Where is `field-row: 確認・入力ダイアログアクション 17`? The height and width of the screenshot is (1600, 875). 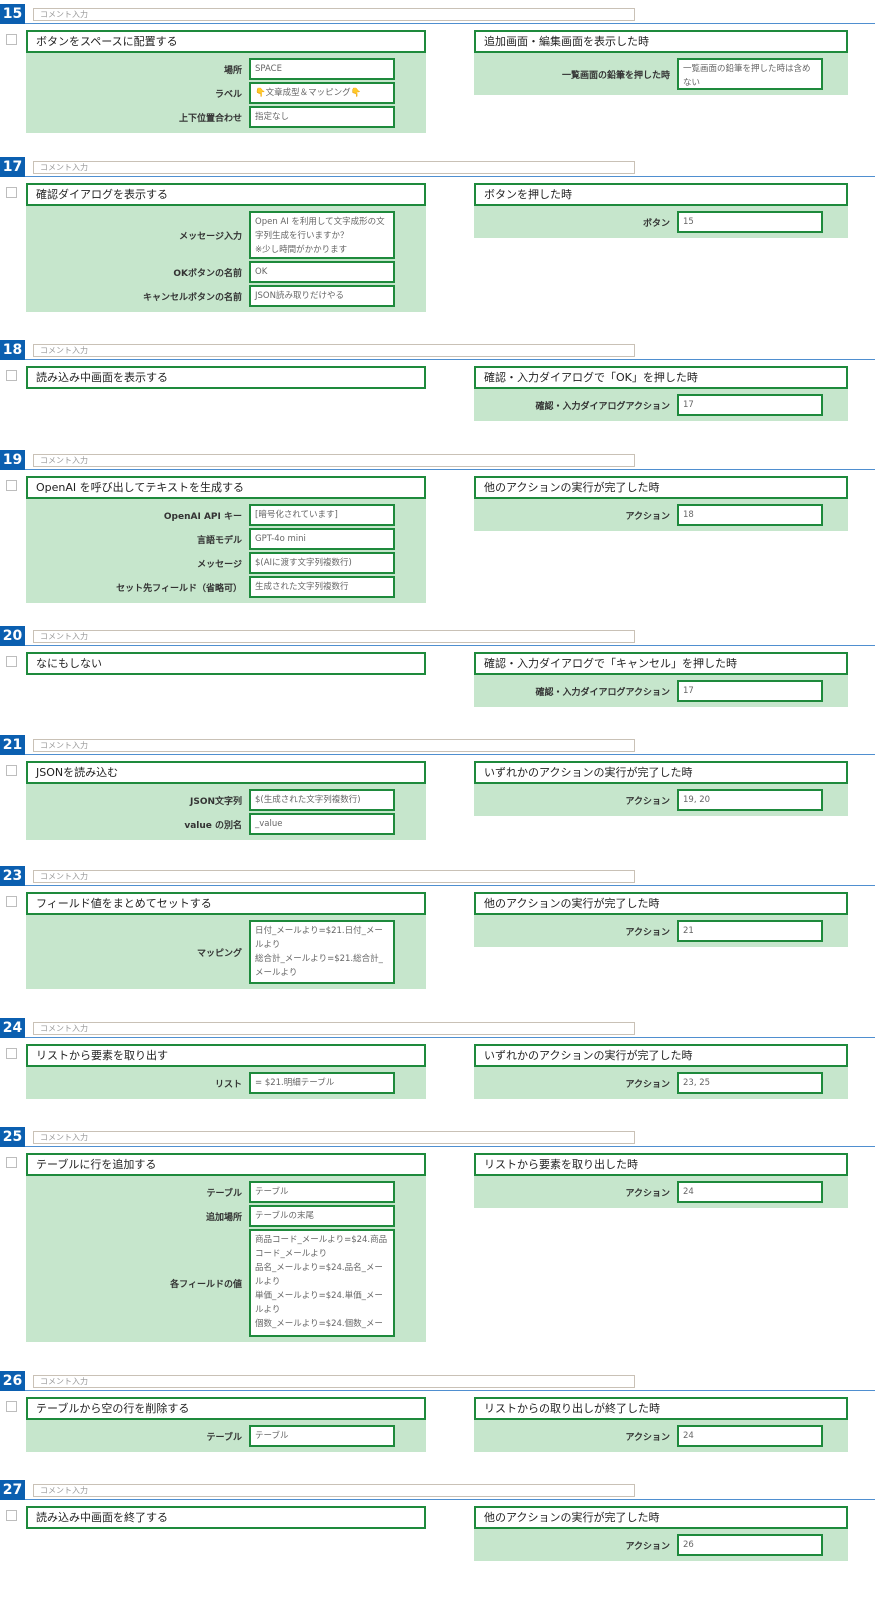 field-row: 確認・入力ダイアログアクション 17 is located at coordinates (661, 691).